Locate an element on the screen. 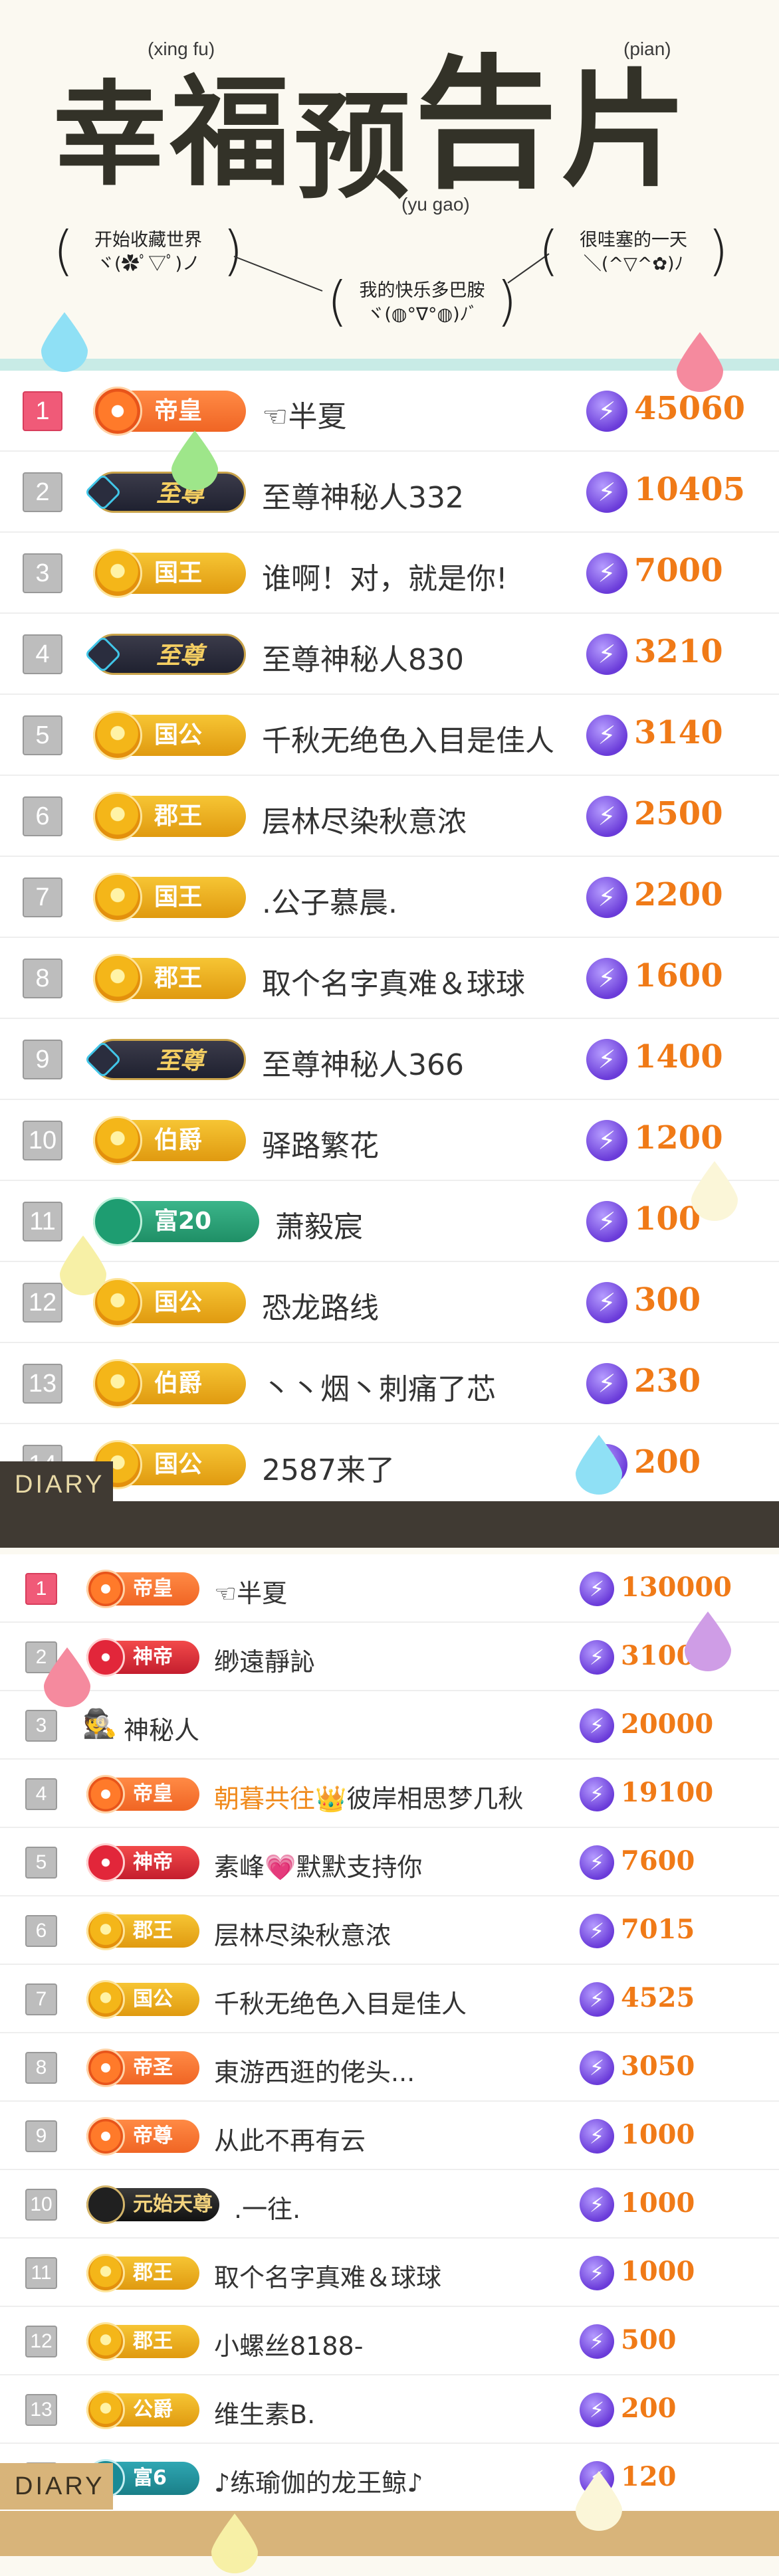 The image size is (779, 2576). ranking-row: 12 国公 恐龙路线 ⚡ 300 is located at coordinates (389, 1302).